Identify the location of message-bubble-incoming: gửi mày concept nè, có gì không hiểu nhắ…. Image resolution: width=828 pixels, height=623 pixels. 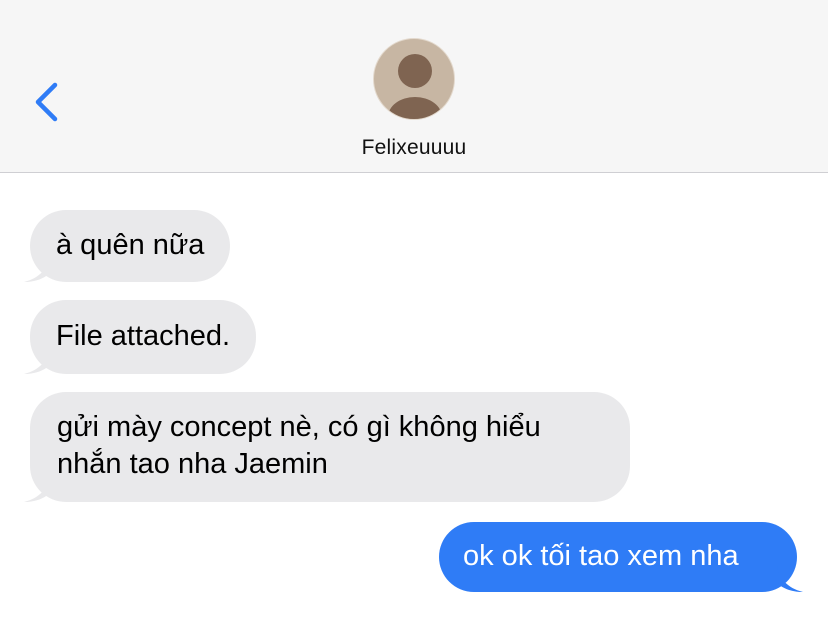
(327, 447).